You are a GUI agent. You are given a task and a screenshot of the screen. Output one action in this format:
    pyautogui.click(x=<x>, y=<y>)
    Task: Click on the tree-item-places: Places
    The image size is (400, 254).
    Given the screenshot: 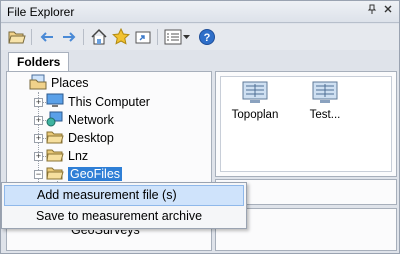 What is the action you would take?
    pyautogui.click(x=59, y=83)
    